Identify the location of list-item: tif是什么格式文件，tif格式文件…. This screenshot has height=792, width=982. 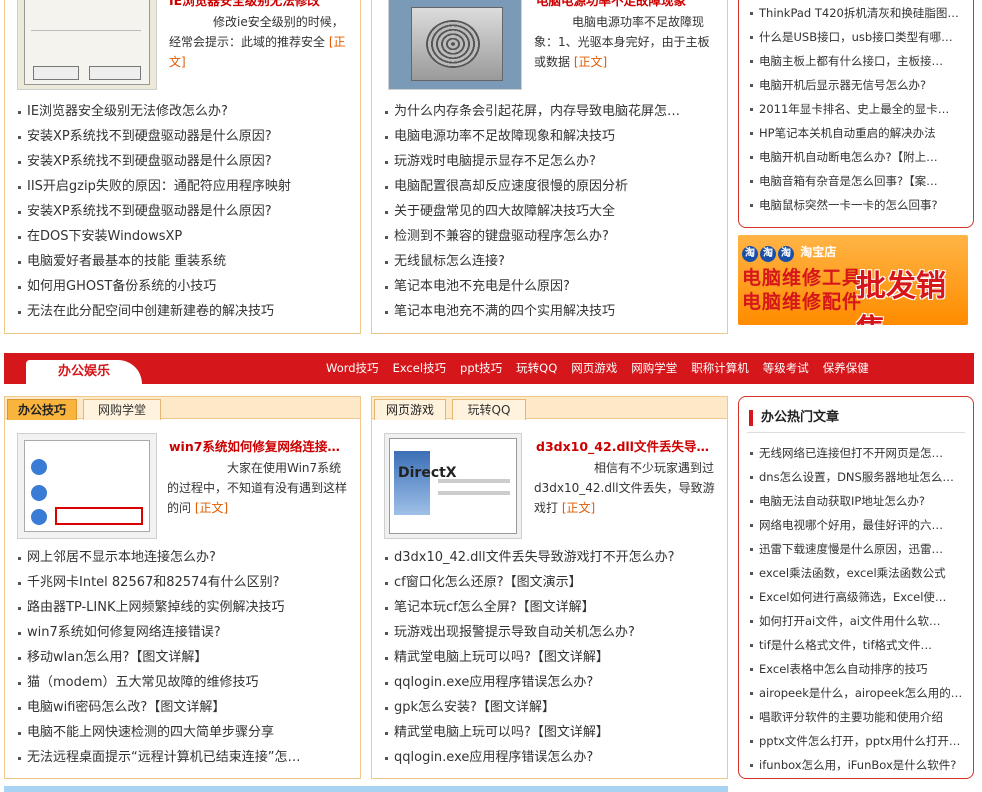
(859, 645).